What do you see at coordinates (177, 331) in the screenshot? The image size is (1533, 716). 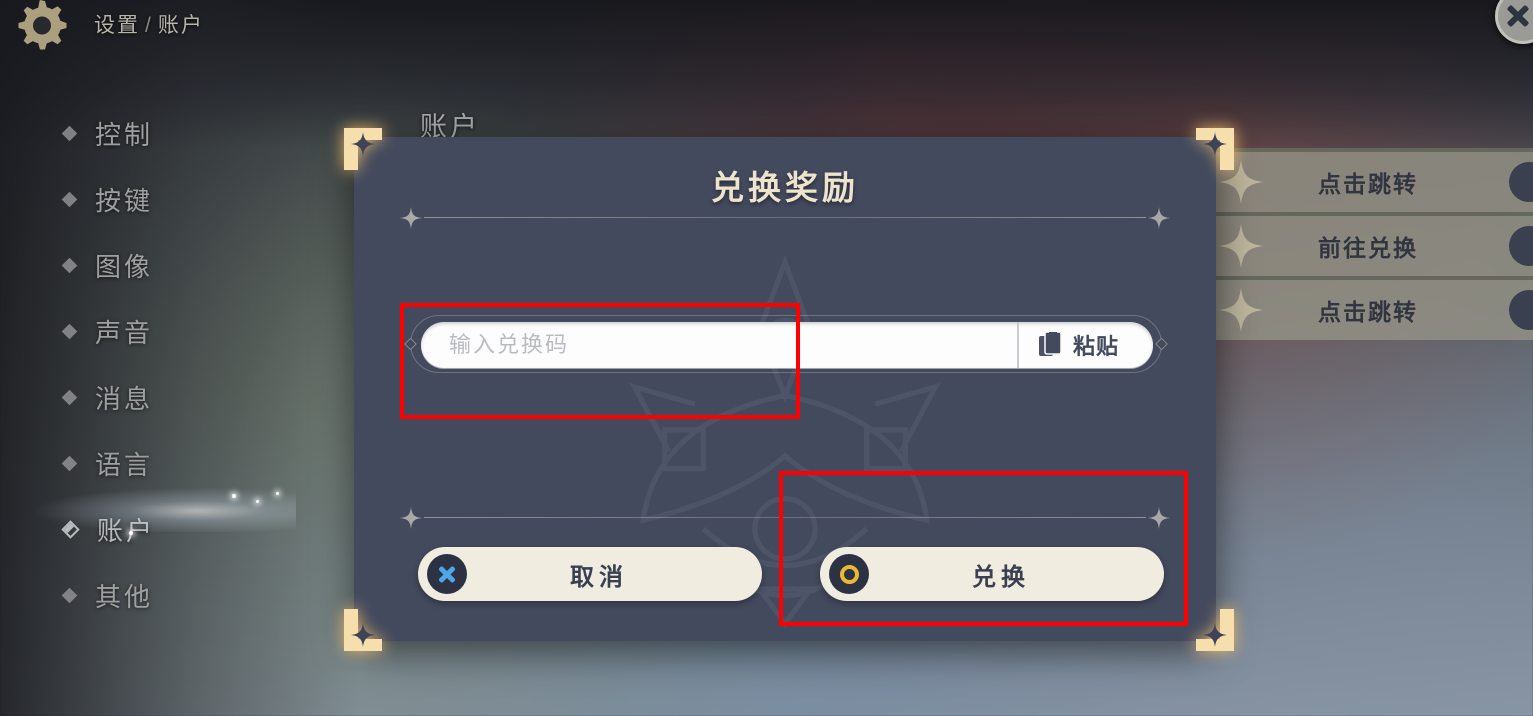 I see `sidebar-item-audio: 声音` at bounding box center [177, 331].